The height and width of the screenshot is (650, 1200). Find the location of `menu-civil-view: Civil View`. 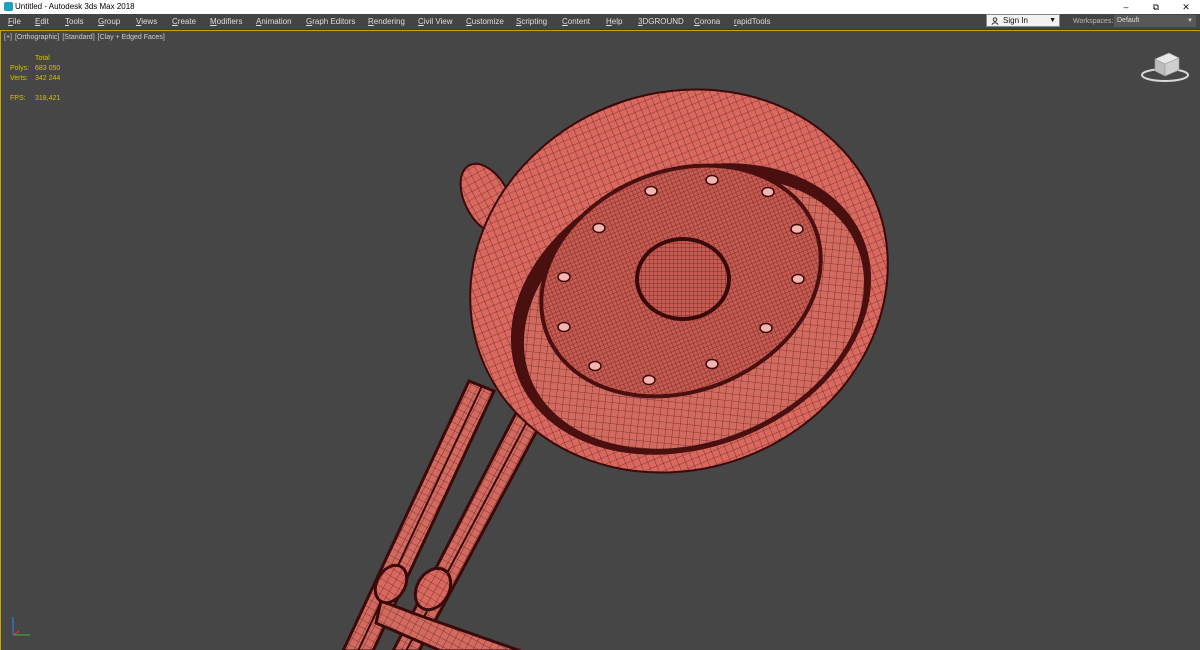

menu-civil-view: Civil View is located at coordinates (435, 21).